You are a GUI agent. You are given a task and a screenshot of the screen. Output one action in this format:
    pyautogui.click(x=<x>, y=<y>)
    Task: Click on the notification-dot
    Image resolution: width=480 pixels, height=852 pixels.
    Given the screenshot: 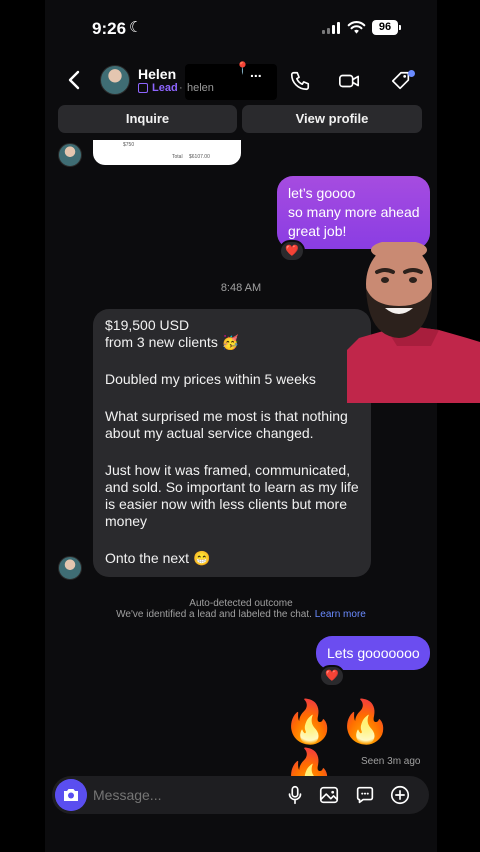 What is the action you would take?
    pyautogui.click(x=411, y=73)
    